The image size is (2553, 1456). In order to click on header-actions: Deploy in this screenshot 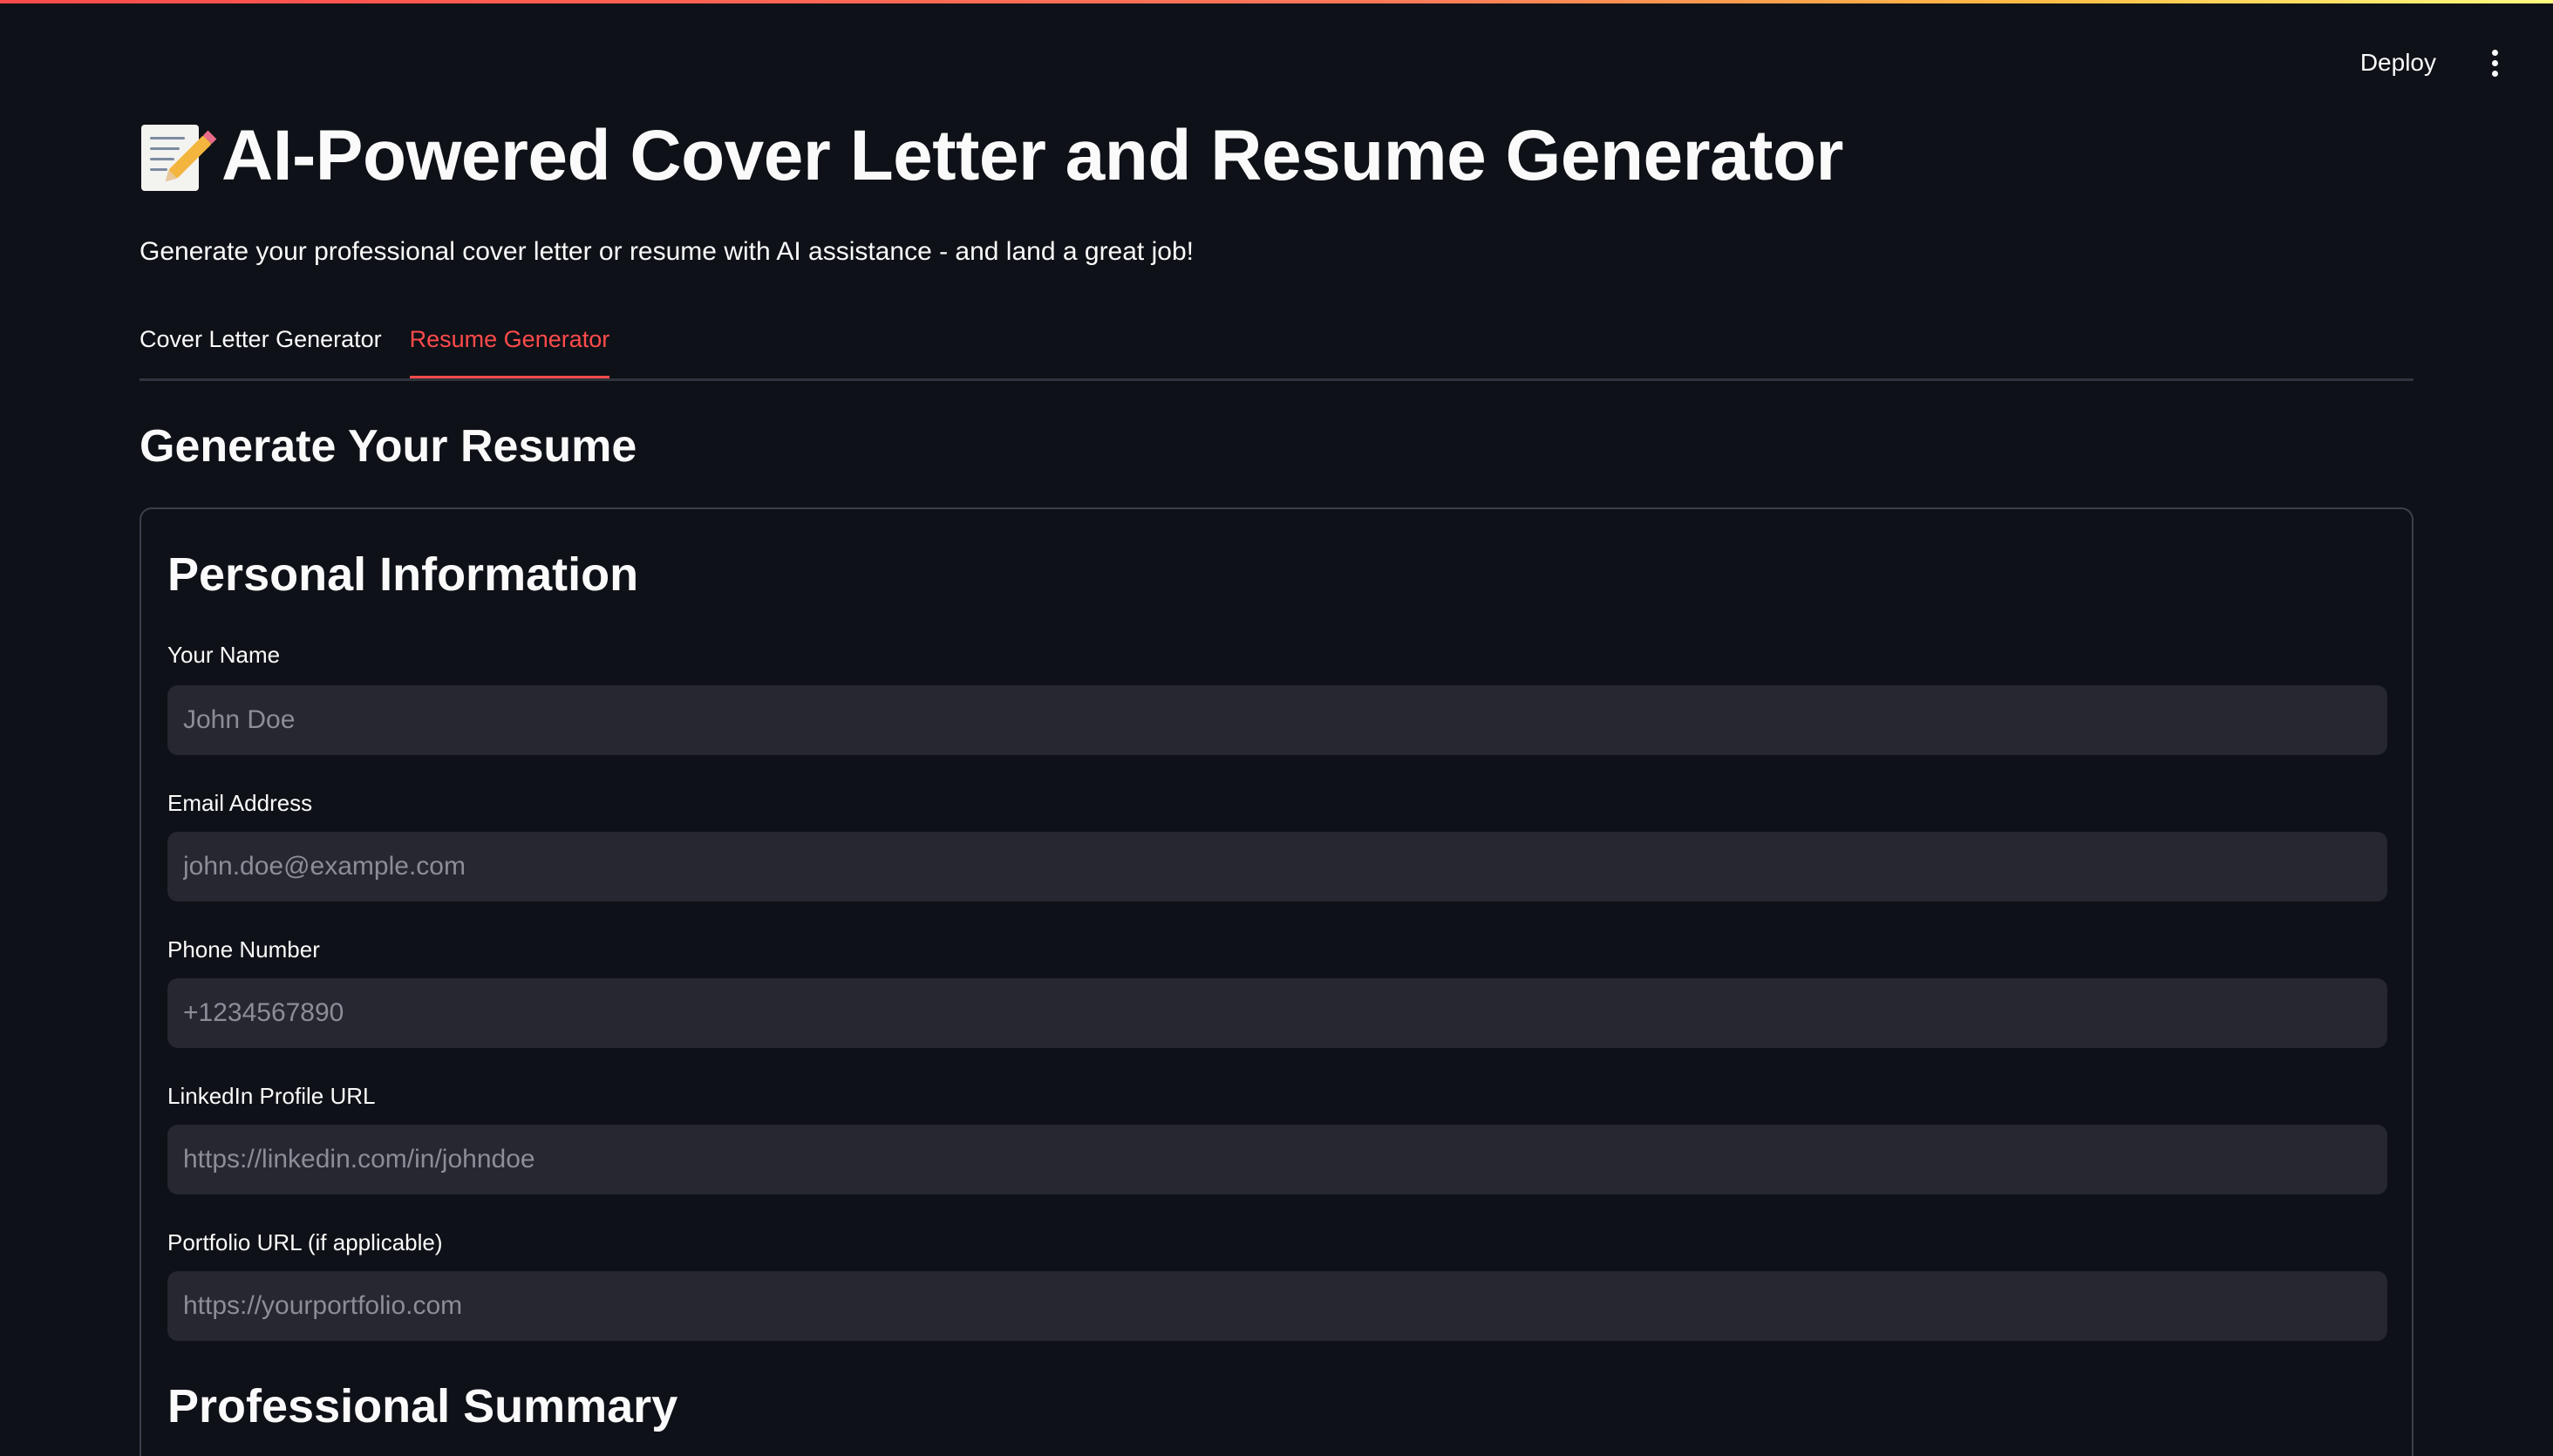, I will do `click(2430, 63)`.